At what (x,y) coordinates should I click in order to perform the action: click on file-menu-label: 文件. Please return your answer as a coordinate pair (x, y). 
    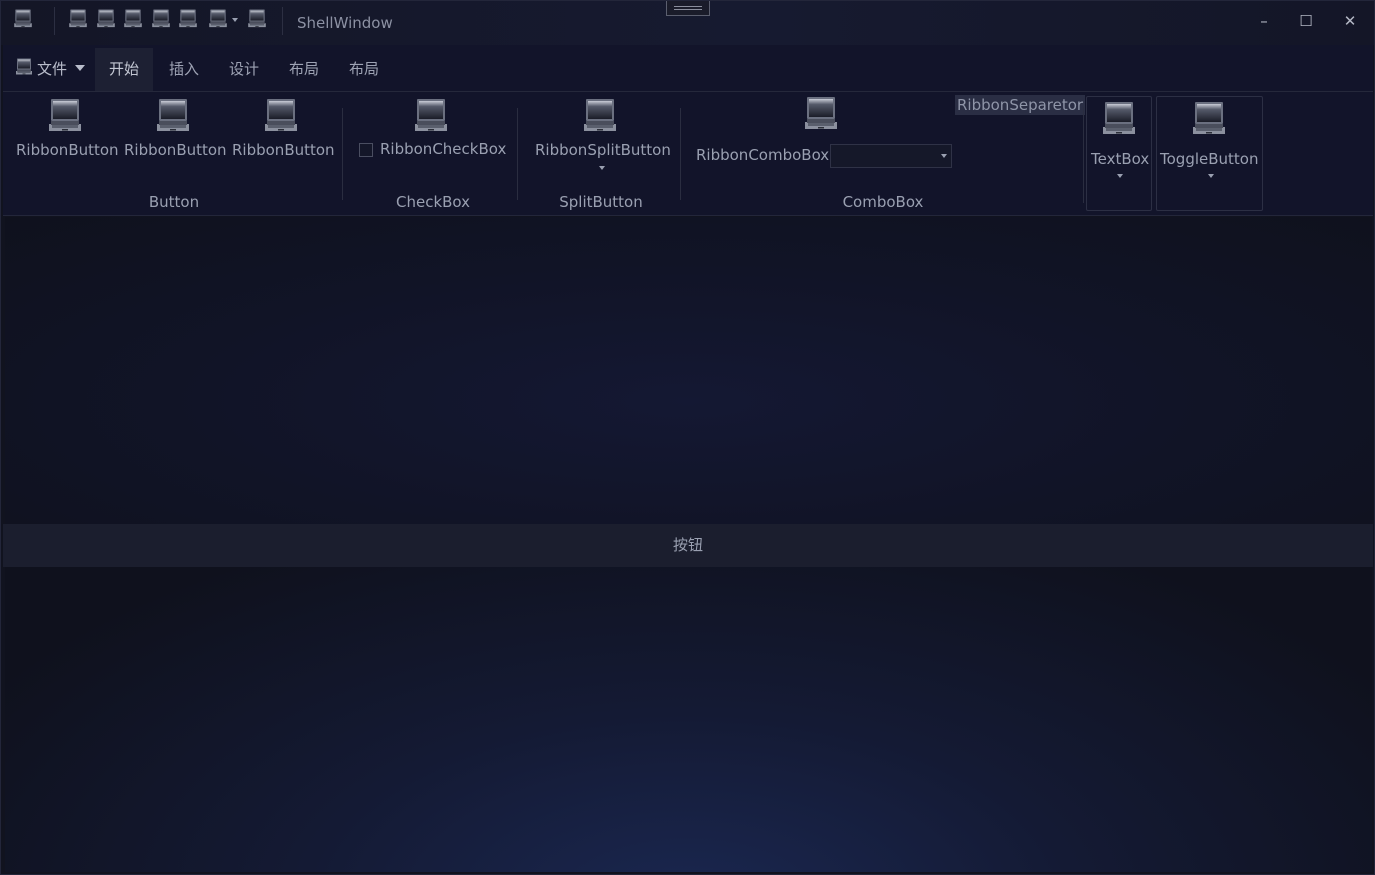
    Looking at the image, I should click on (52, 68).